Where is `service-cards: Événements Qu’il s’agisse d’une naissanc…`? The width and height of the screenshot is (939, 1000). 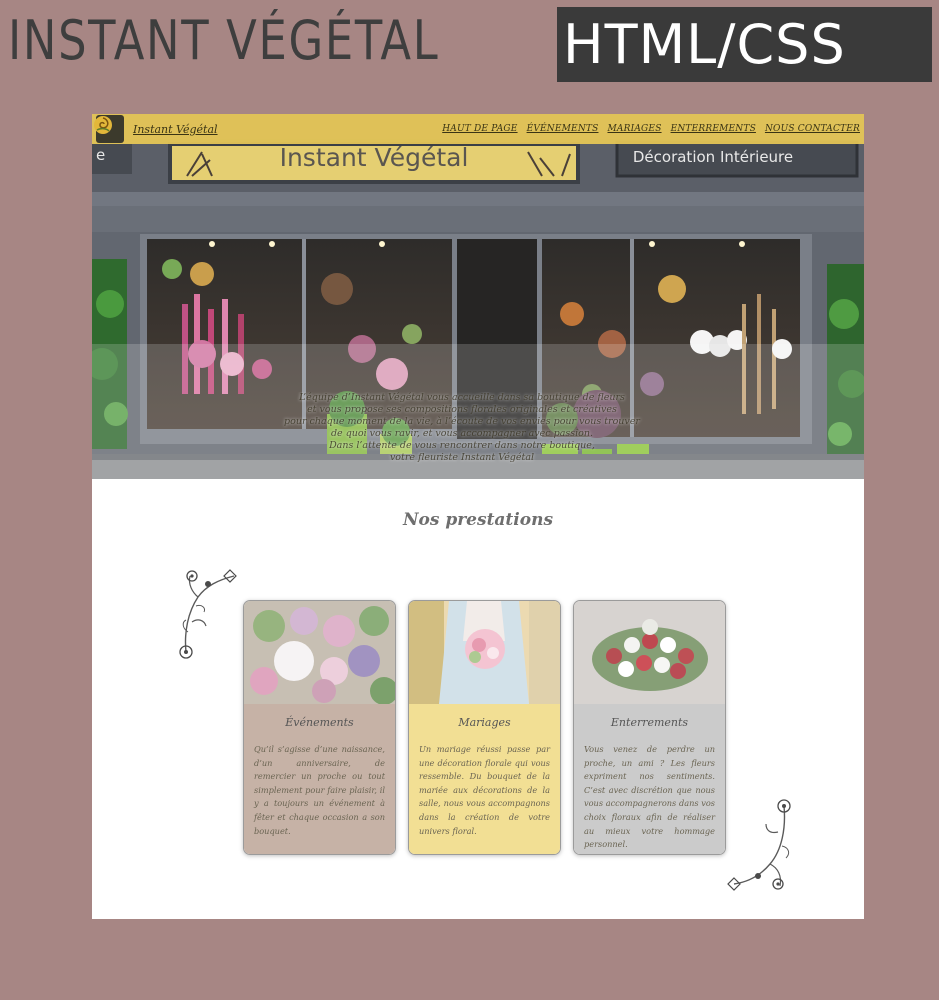 service-cards: Événements Qu’il s’agisse d’une naissanc… is located at coordinates (484, 727).